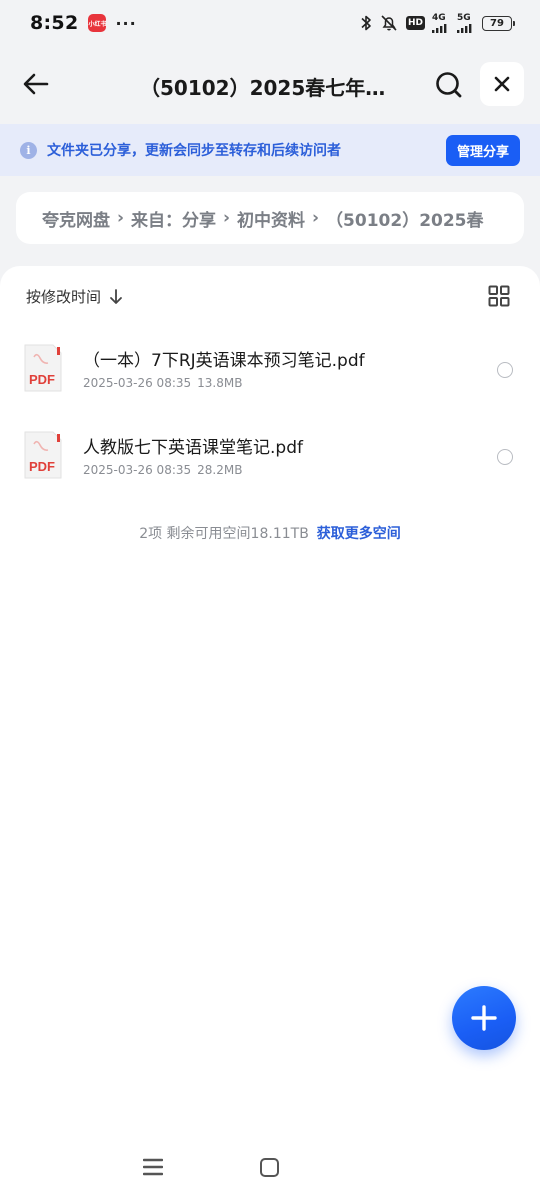 The image size is (540, 1200). I want to click on network-4g-label: 4G, so click(439, 17).